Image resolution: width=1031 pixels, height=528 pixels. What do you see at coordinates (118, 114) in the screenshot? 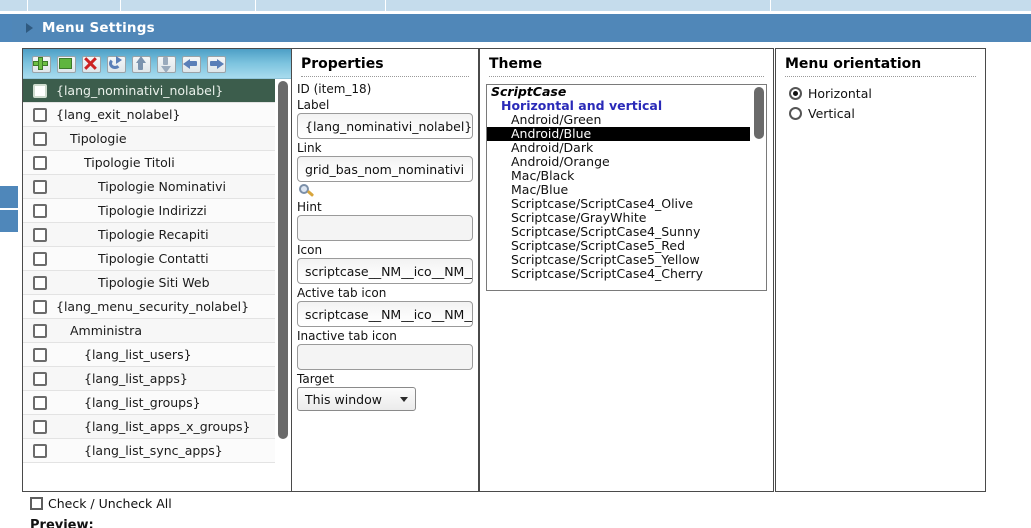
I see `tree-row-label: {lang_exit_nolabel}` at bounding box center [118, 114].